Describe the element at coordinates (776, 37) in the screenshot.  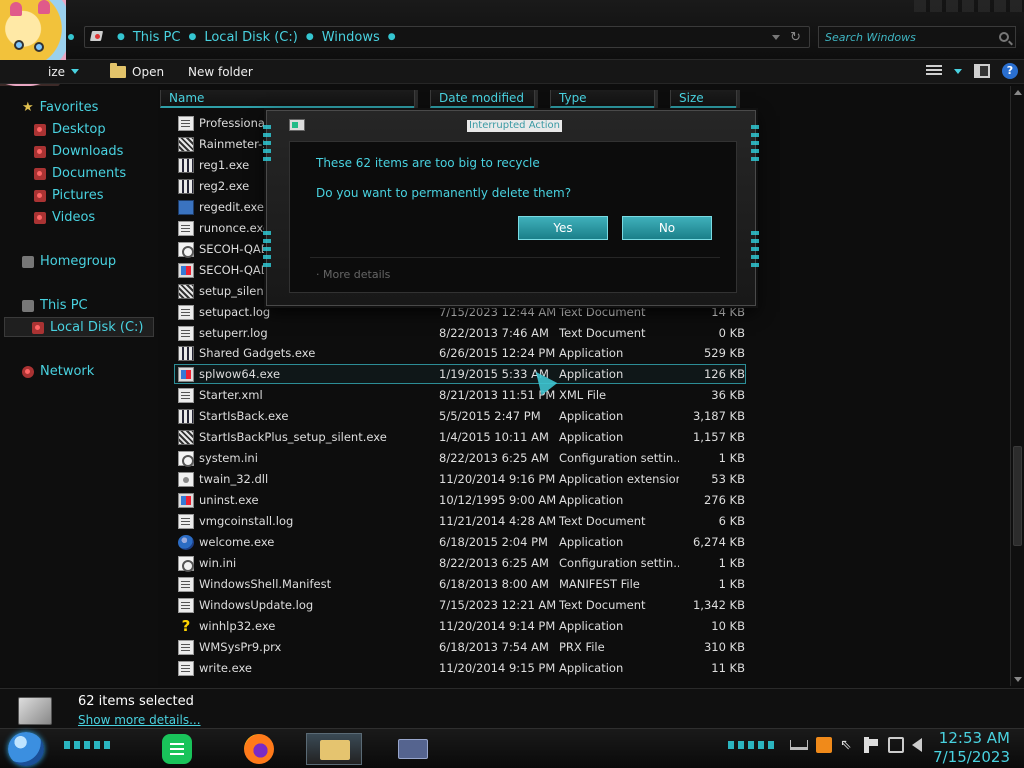
I see `history-dropdown-icon` at that location.